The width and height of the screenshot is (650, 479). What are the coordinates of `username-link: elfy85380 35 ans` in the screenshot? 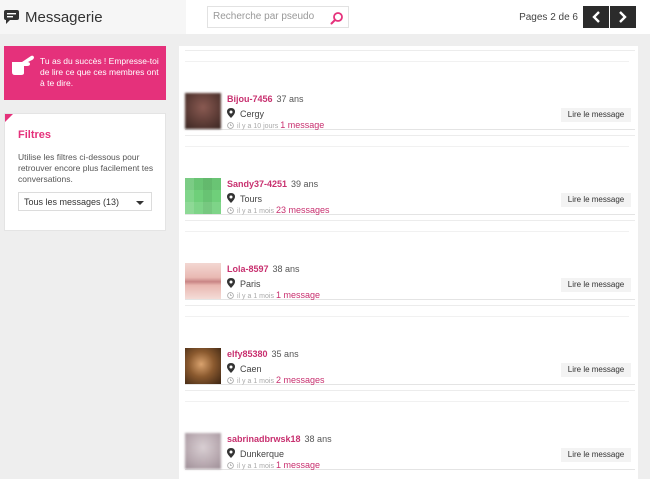 It's located at (263, 354).